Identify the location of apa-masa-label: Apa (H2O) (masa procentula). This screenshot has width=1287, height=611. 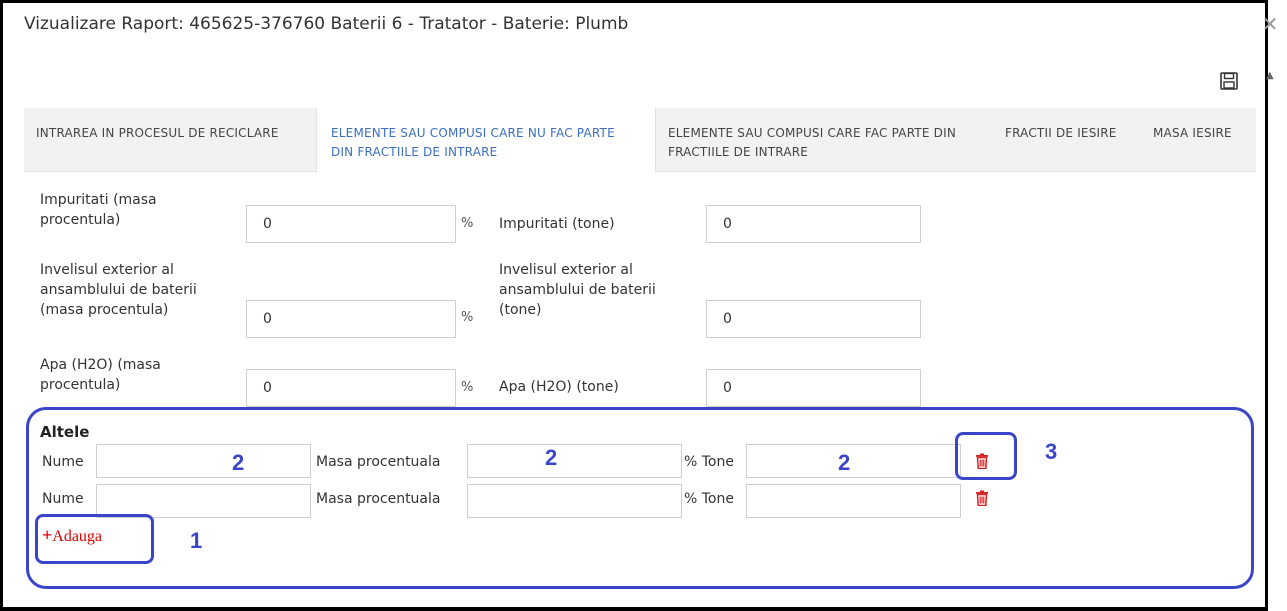
(100, 375).